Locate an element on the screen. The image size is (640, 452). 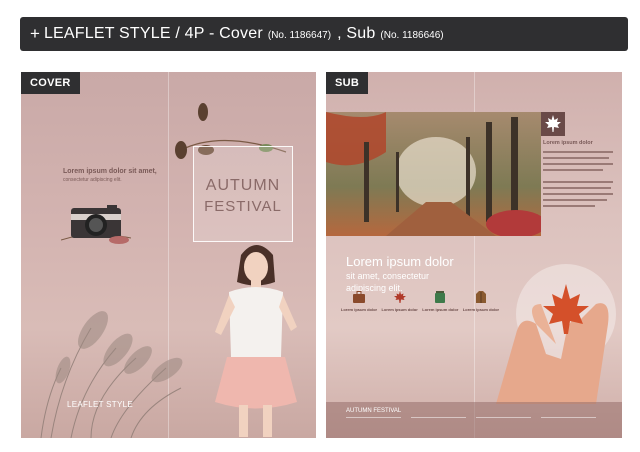
forest-photo is located at coordinates (433, 174).